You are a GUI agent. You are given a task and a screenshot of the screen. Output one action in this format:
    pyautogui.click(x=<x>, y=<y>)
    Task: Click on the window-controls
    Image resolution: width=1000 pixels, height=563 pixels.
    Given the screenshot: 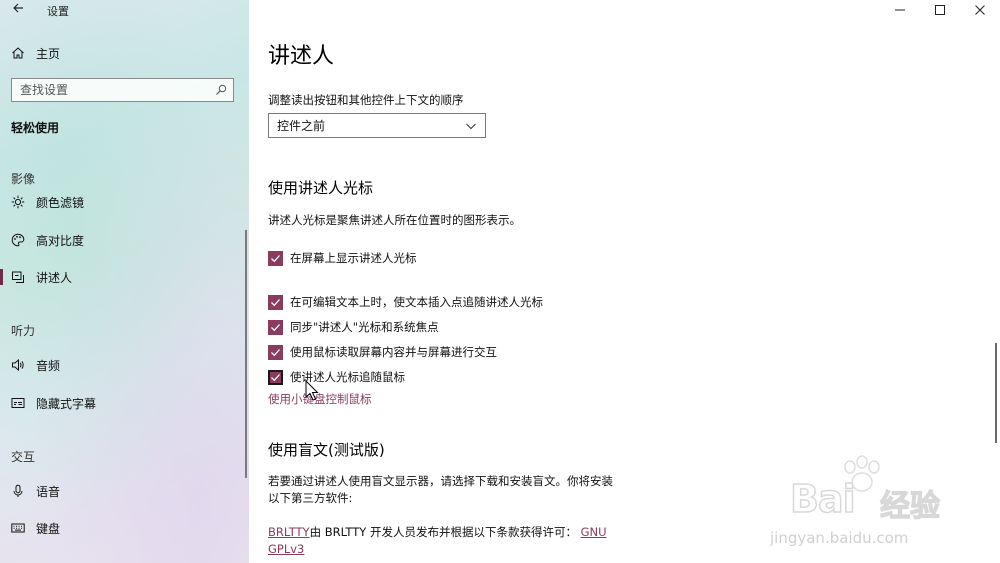 What is the action you would take?
    pyautogui.click(x=940, y=11)
    